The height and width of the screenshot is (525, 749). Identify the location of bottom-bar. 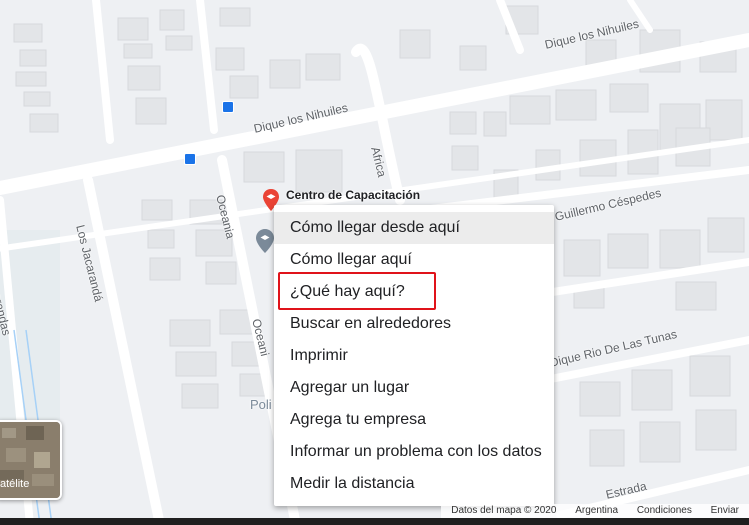
(374, 521).